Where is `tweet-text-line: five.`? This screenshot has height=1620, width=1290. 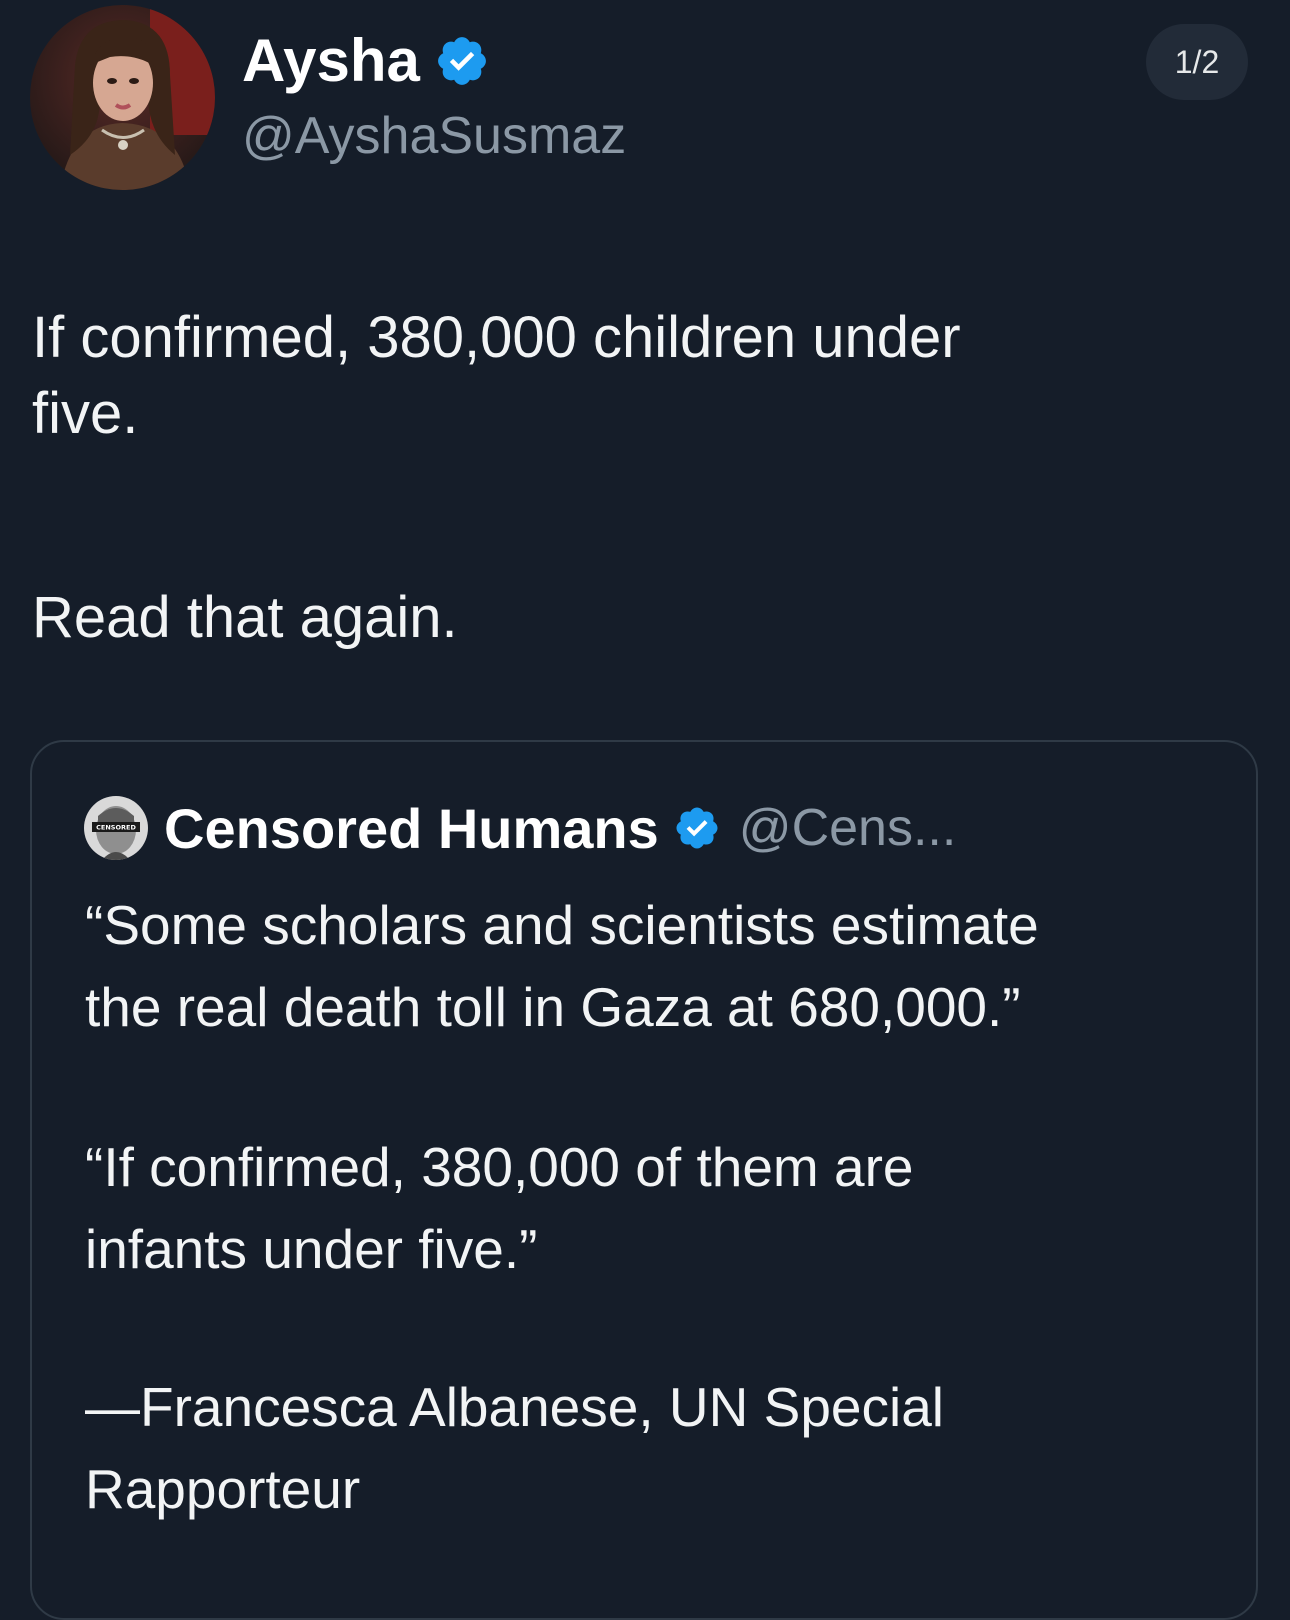 tweet-text-line: five. is located at coordinates (85, 413).